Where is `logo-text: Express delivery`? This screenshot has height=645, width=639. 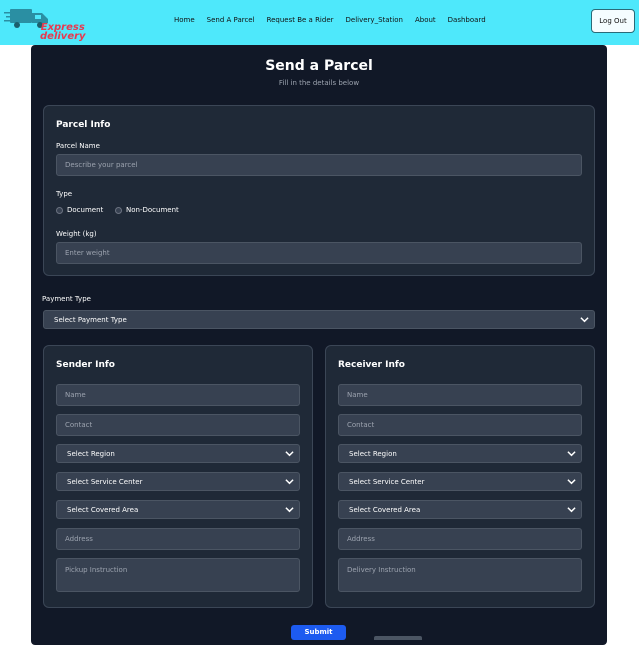 logo-text: Express delivery is located at coordinates (63, 32).